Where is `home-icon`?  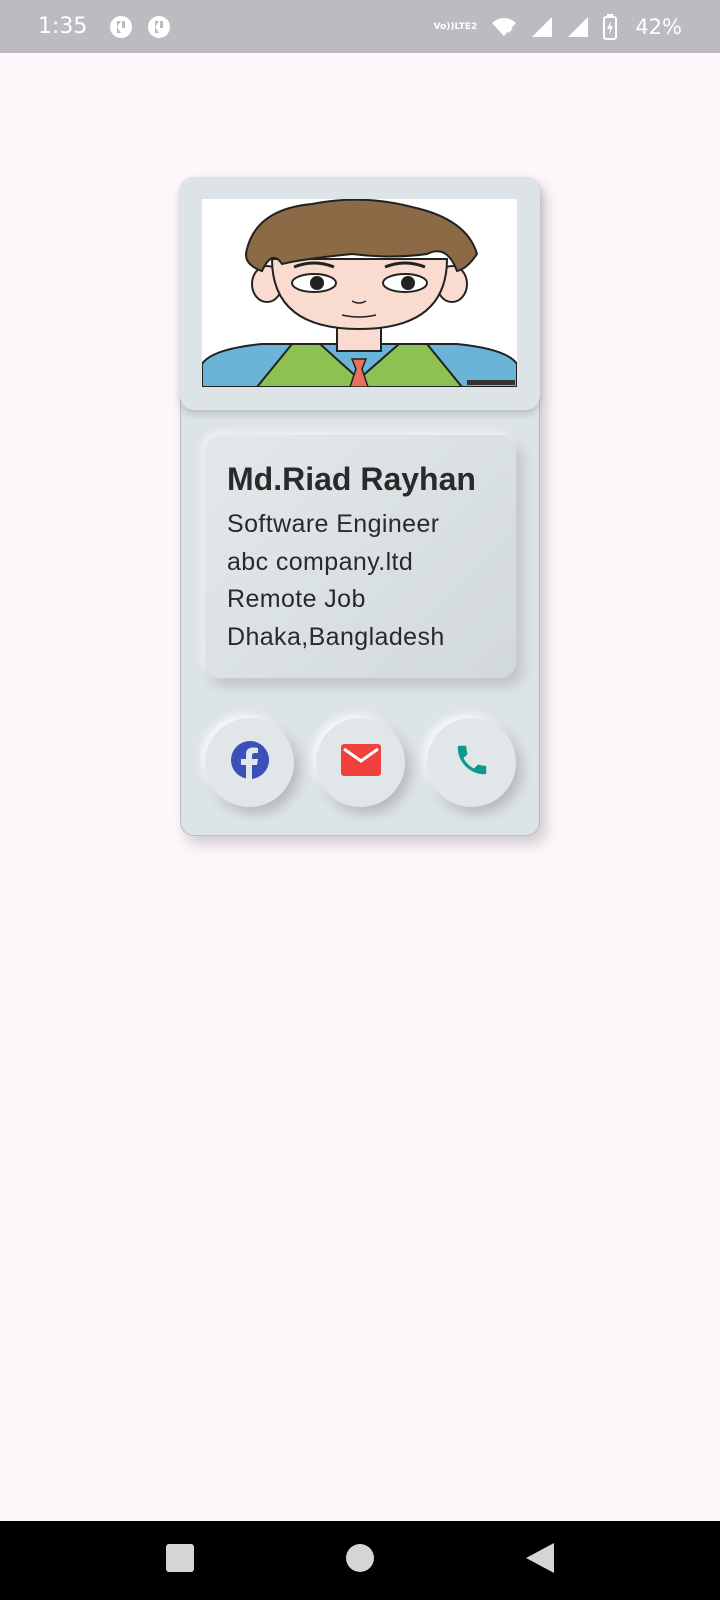 home-icon is located at coordinates (360, 1560).